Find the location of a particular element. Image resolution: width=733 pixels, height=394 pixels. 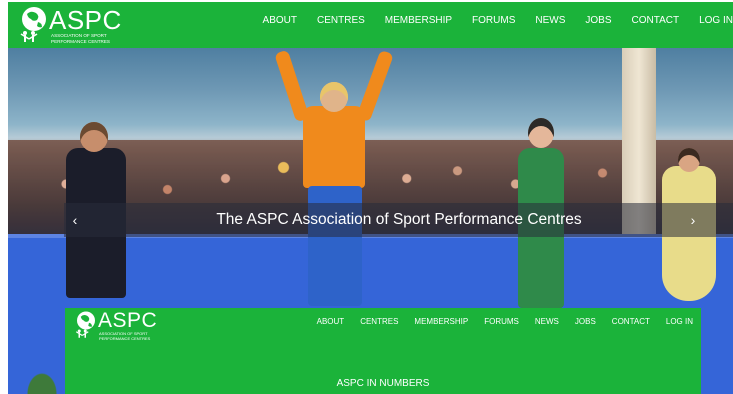

nav-about: ABOUT is located at coordinates (280, 20).